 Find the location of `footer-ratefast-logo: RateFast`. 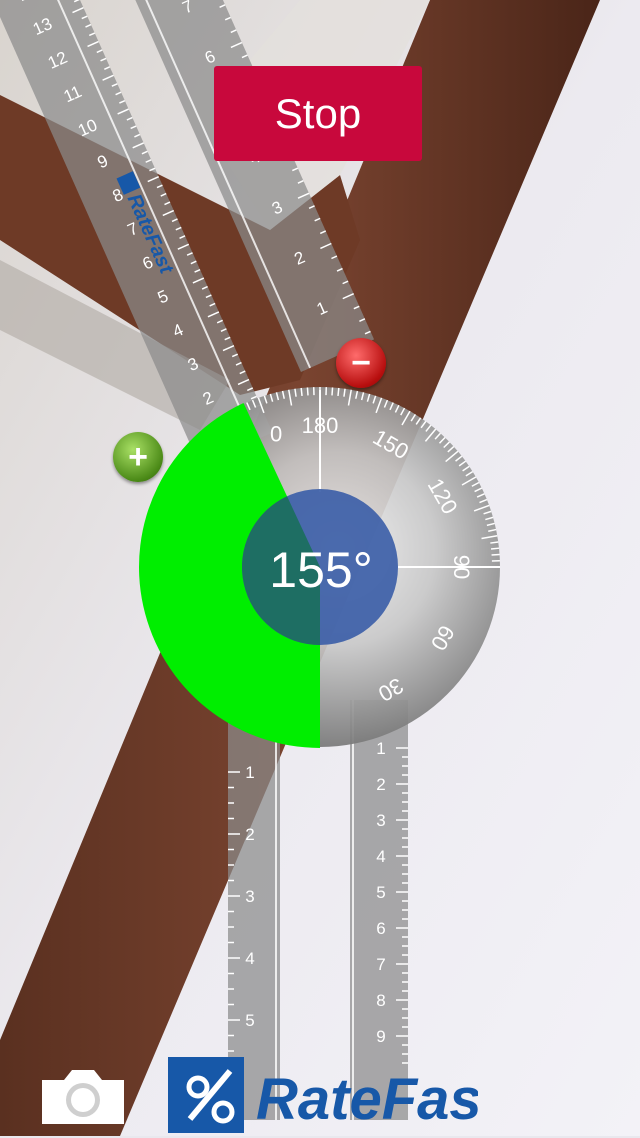

footer-ratefast-logo: RateFast is located at coordinates (323, 1095).